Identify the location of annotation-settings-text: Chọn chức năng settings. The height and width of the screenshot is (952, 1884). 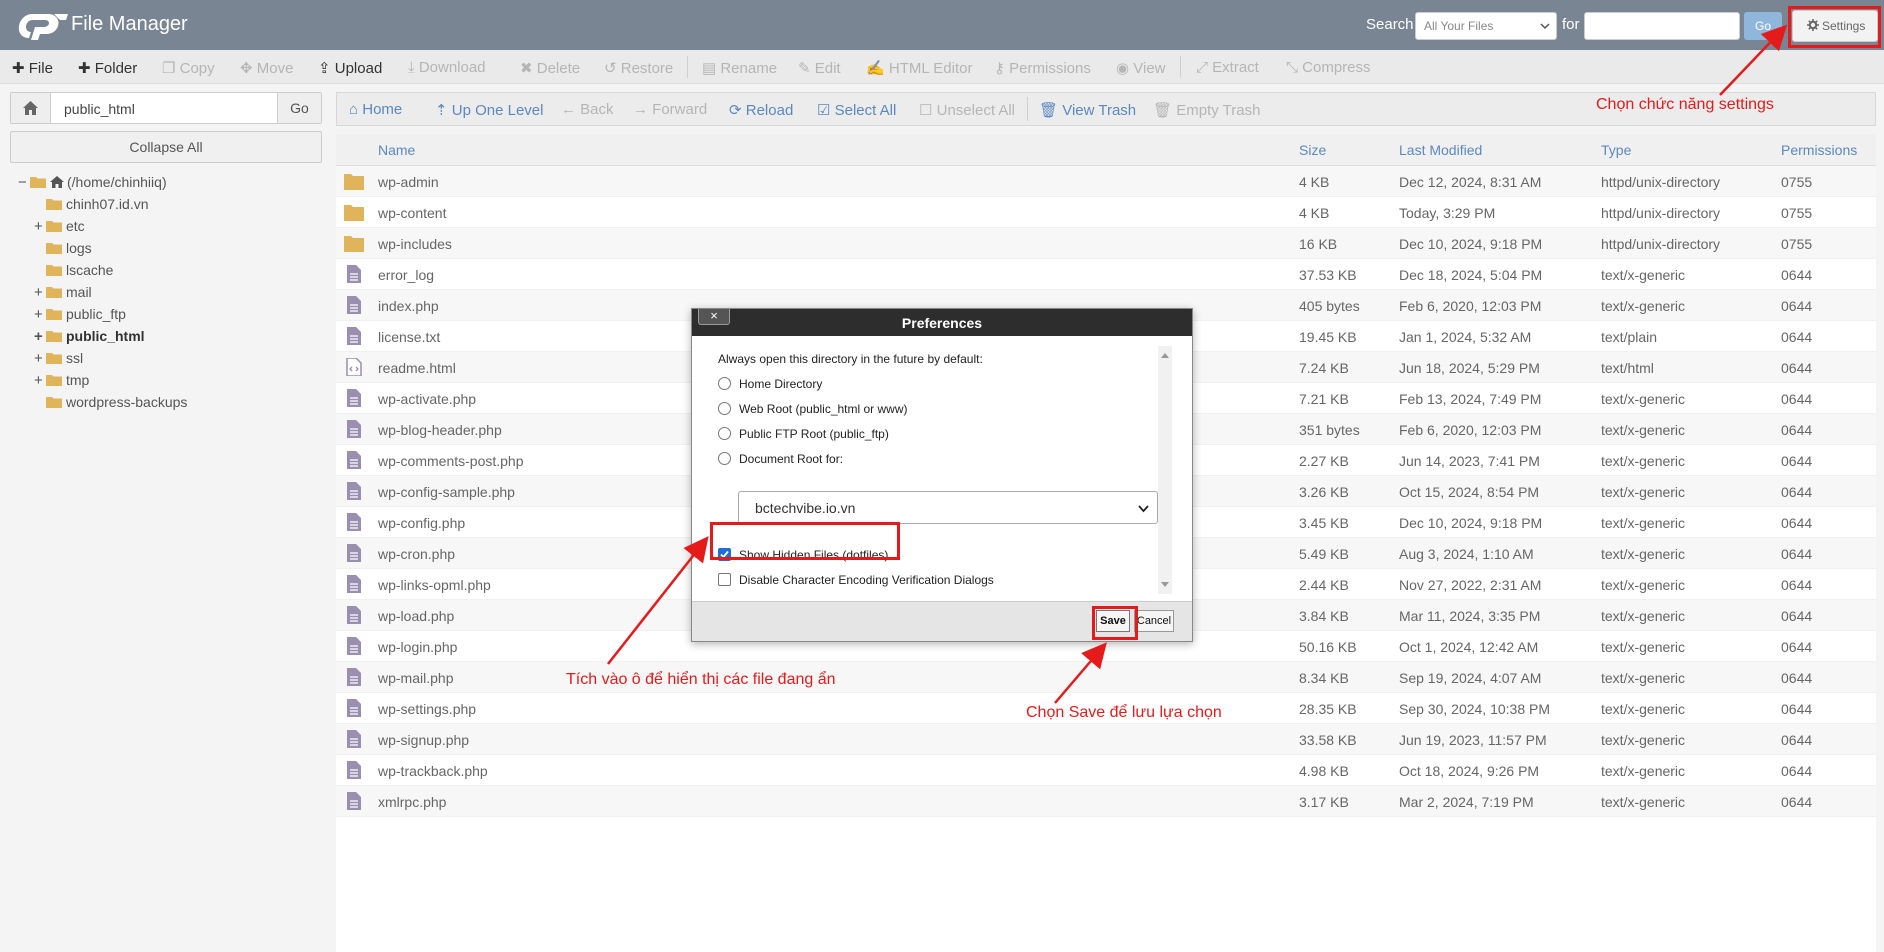
(1685, 104).